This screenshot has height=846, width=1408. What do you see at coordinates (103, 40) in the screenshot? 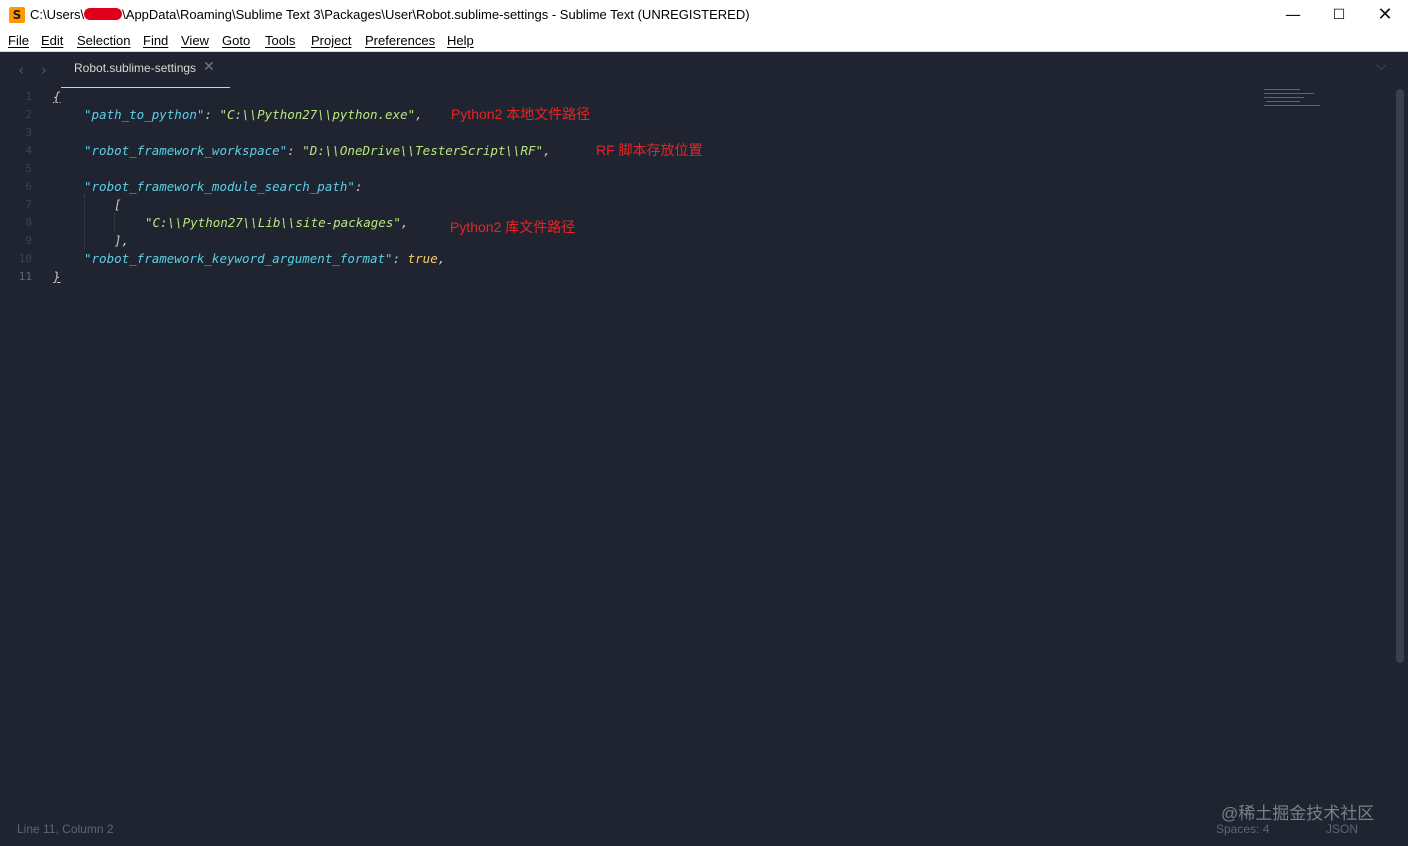
I see `menu-selection: Selection` at bounding box center [103, 40].